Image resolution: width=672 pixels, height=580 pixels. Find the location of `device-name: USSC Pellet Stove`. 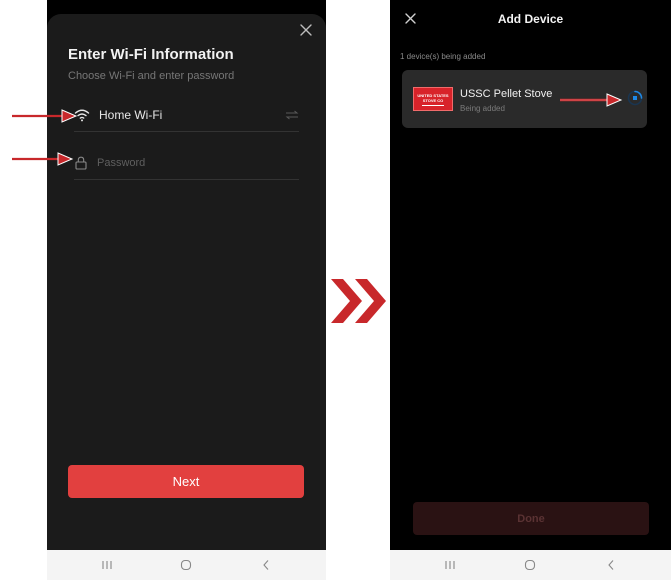

device-name: USSC Pellet Stove is located at coordinates (506, 94).